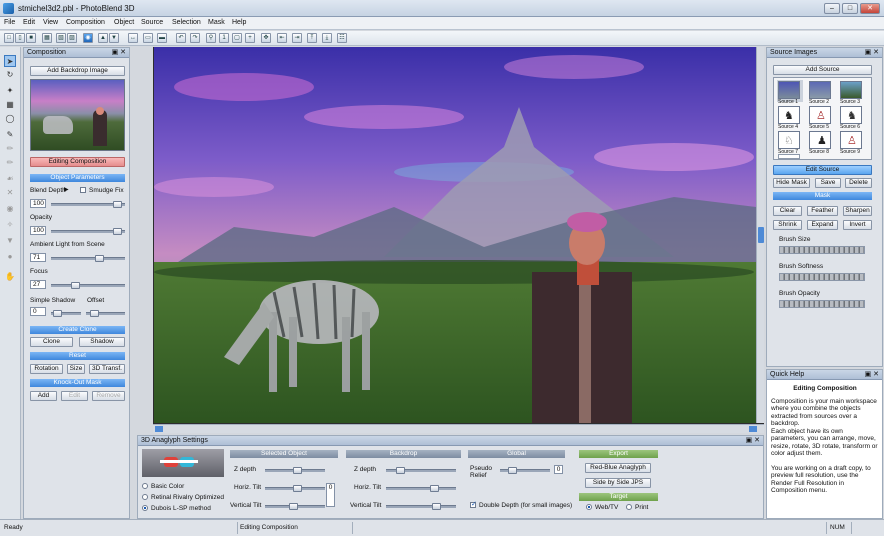 The image size is (884, 536). I want to click on backdrop-horiz-tilt-slider, so click(421, 488).